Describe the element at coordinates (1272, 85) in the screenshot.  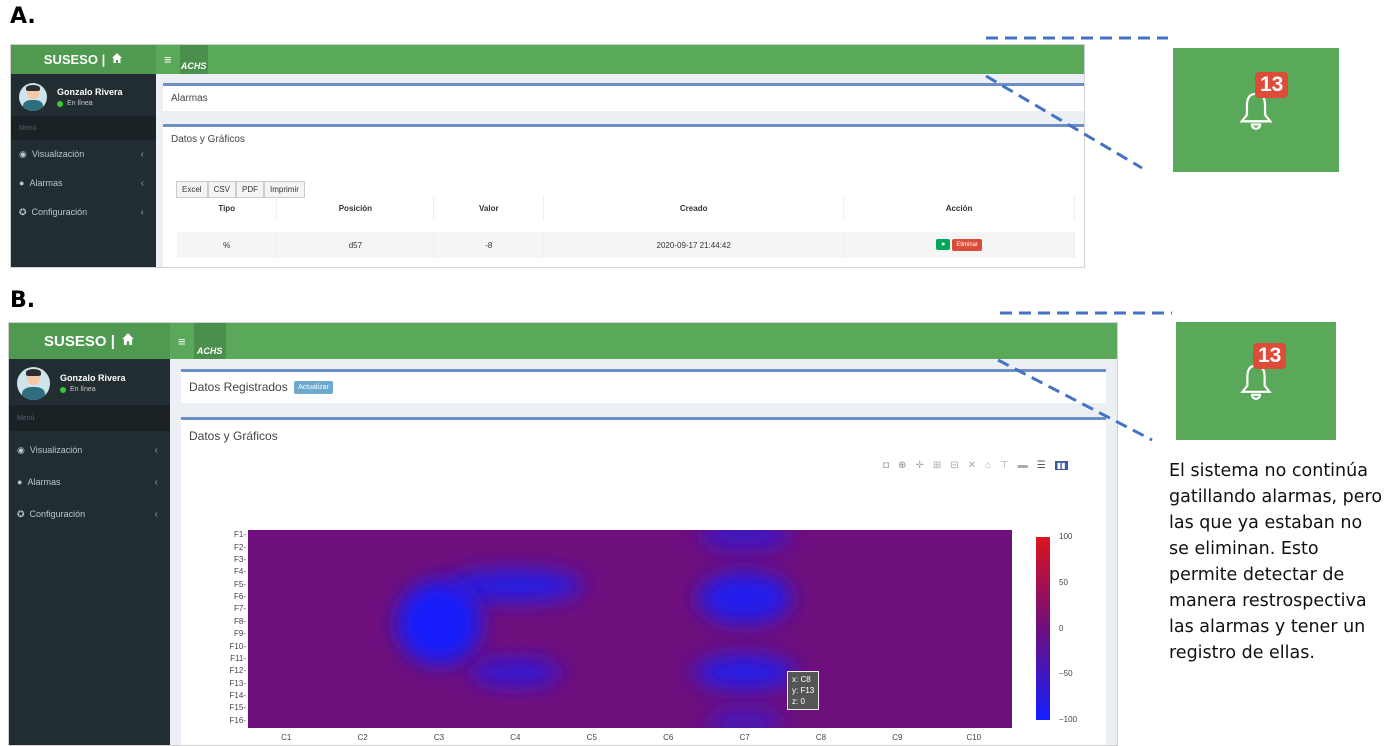
I see `notification-count-badge: 13` at that location.